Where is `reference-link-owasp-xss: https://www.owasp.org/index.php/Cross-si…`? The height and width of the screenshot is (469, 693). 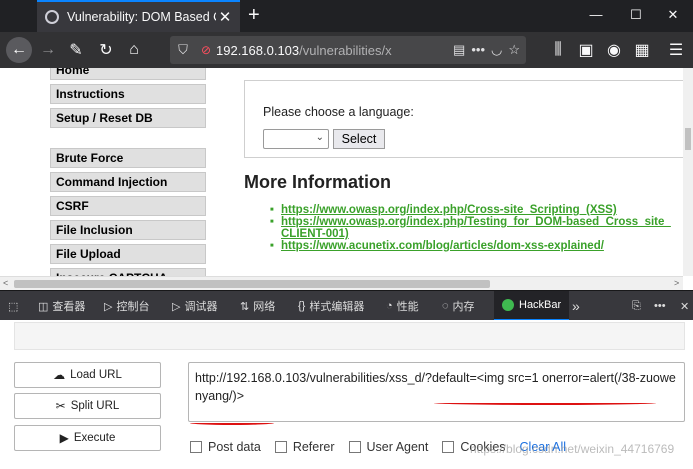
reference-link-owasp-xss: https://www.owasp.org/index.php/Cross-si… is located at coordinates (480, 210).